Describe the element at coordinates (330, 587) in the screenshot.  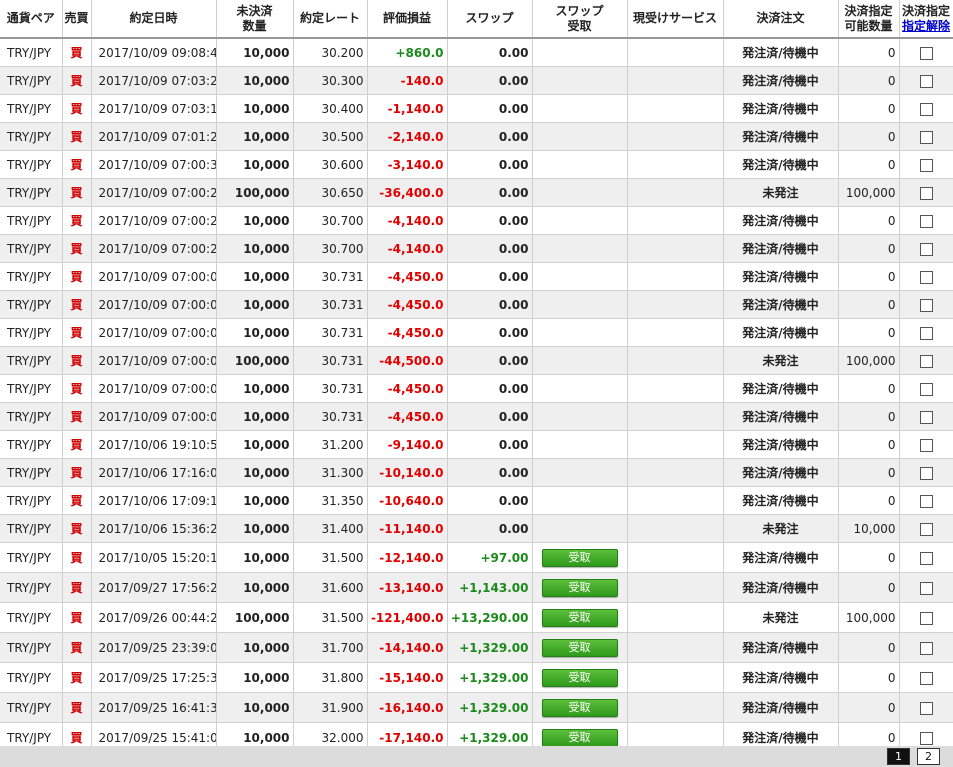
I see `cell-rate: 31.600` at that location.